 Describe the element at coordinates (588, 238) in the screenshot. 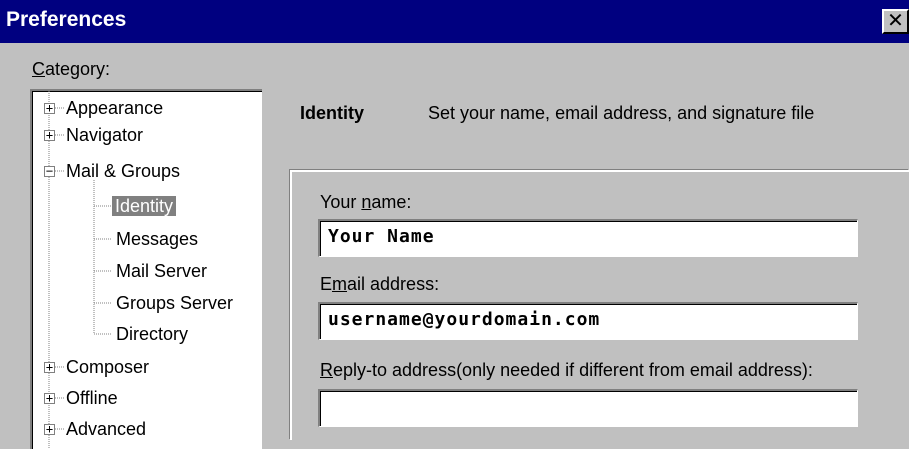

I see `your-name-input: Your Name` at that location.